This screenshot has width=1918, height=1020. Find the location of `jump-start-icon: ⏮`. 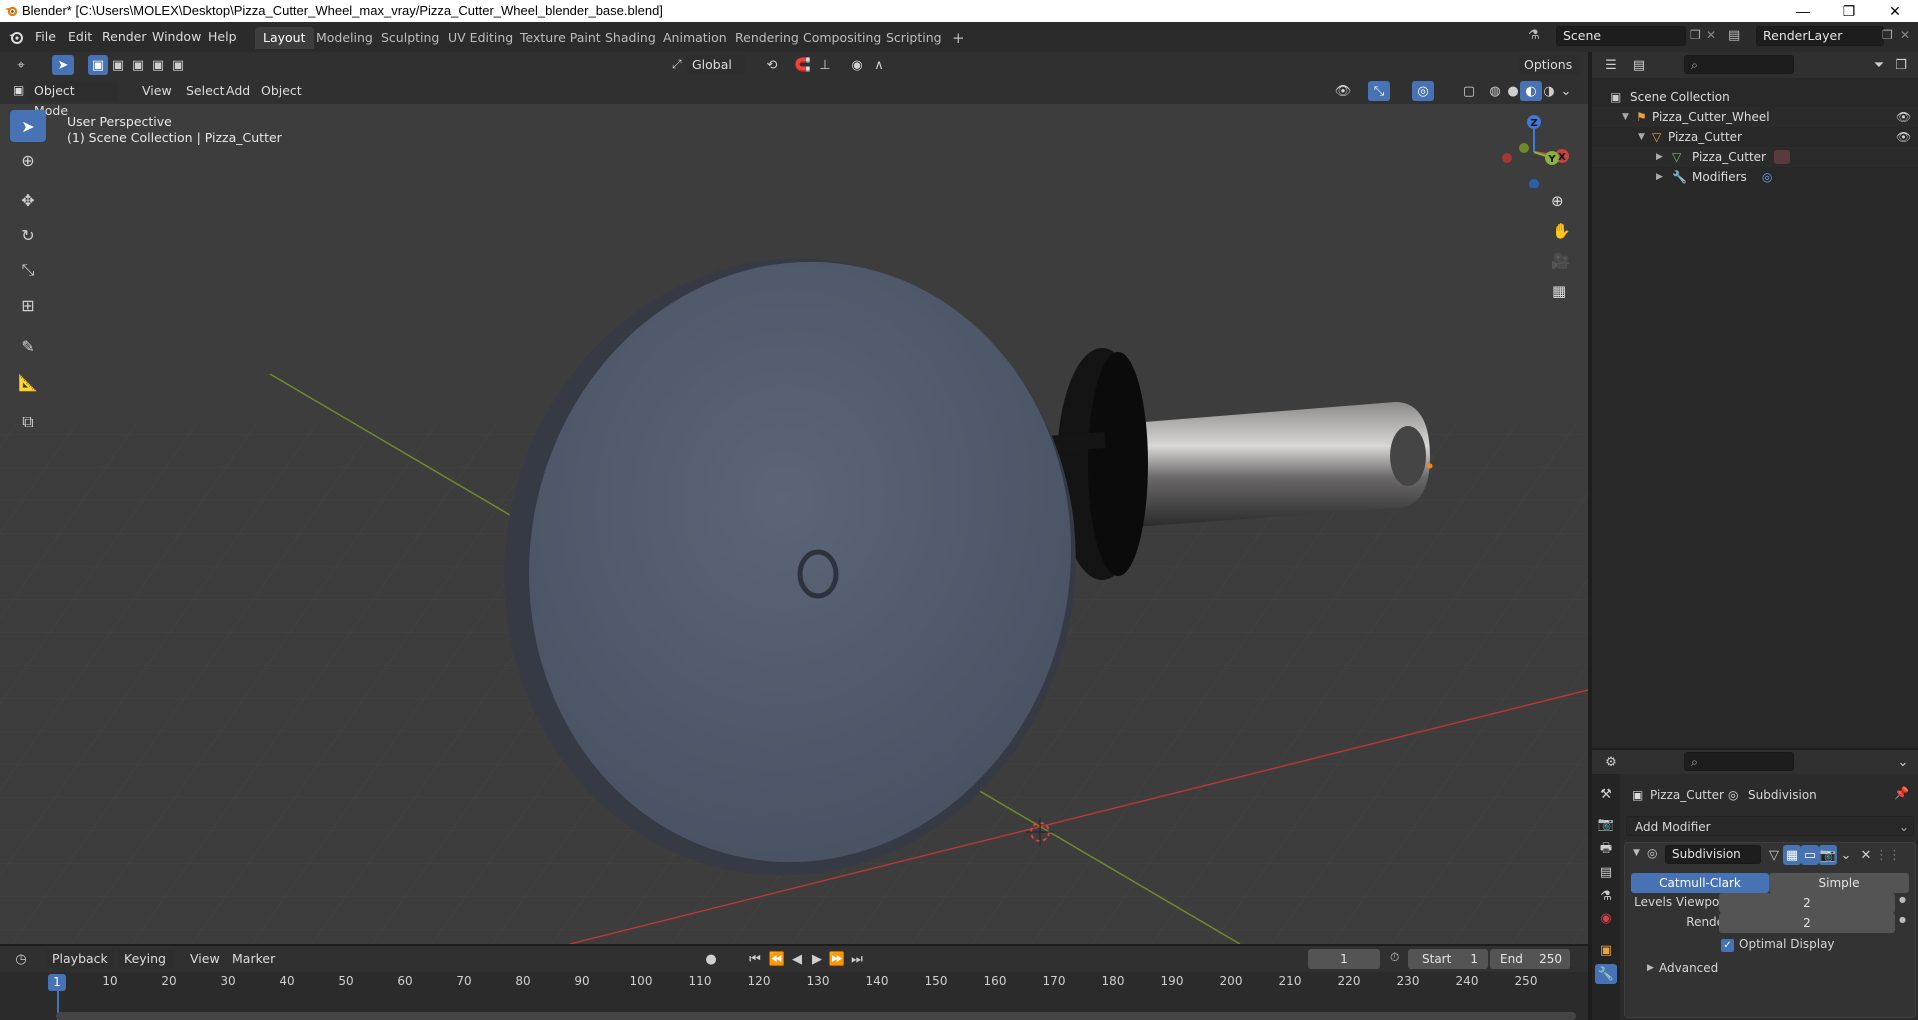

jump-start-icon: ⏮ is located at coordinates (755, 959).